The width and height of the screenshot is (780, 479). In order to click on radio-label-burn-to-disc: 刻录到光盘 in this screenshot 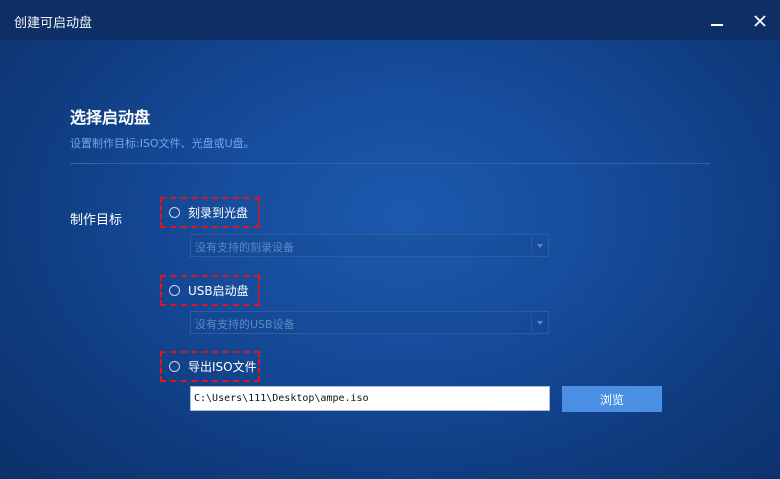, I will do `click(218, 213)`.